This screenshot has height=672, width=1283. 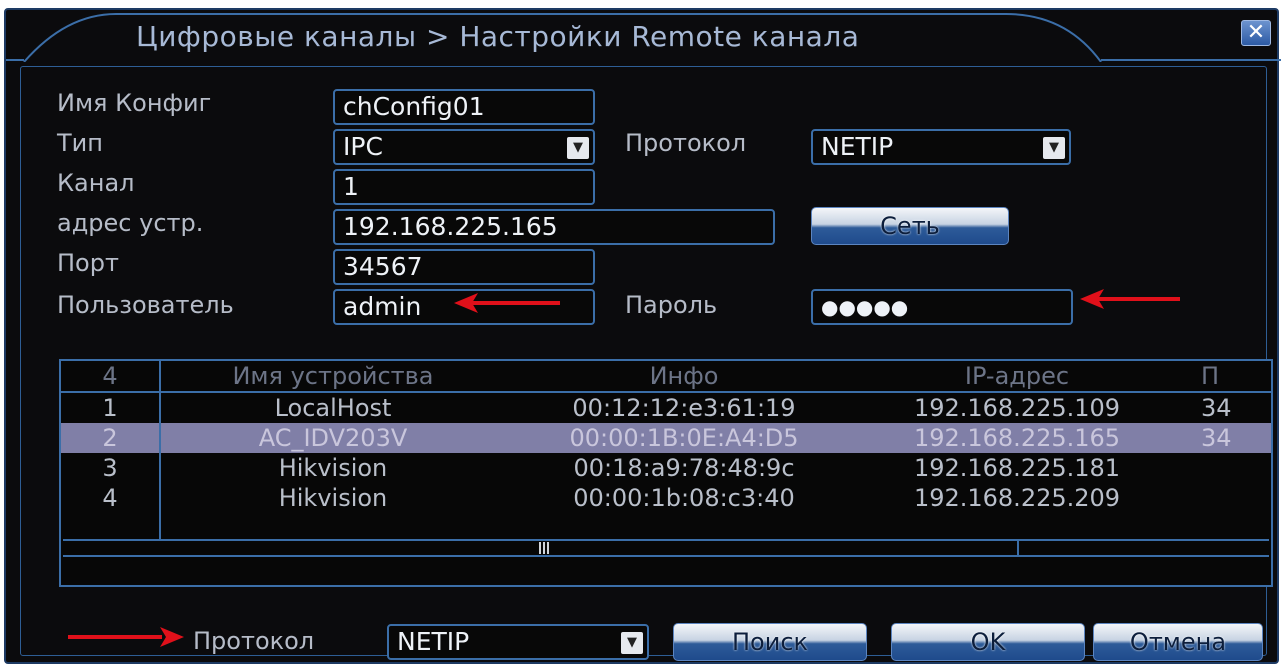 I want to click on network-button: Сеть, so click(x=910, y=226).